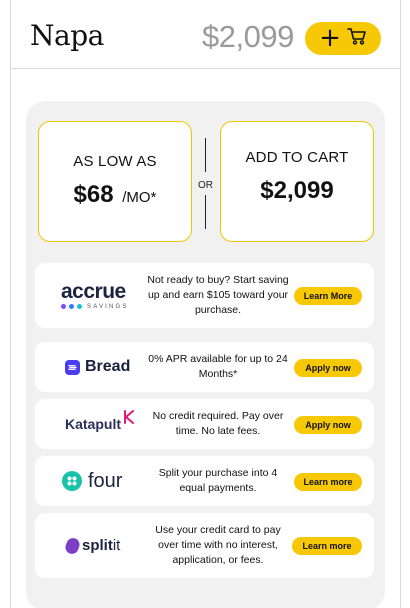 This screenshot has width=410, height=608. What do you see at coordinates (72, 367) in the screenshot?
I see `bread-icon` at bounding box center [72, 367].